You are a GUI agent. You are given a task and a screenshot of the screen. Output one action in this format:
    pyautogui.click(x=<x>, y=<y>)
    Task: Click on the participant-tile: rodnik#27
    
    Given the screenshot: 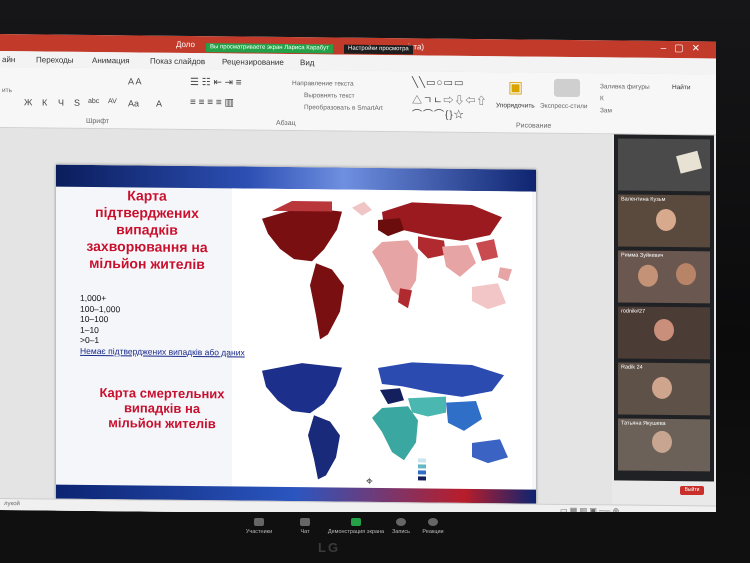 What is the action you would take?
    pyautogui.click(x=664, y=333)
    